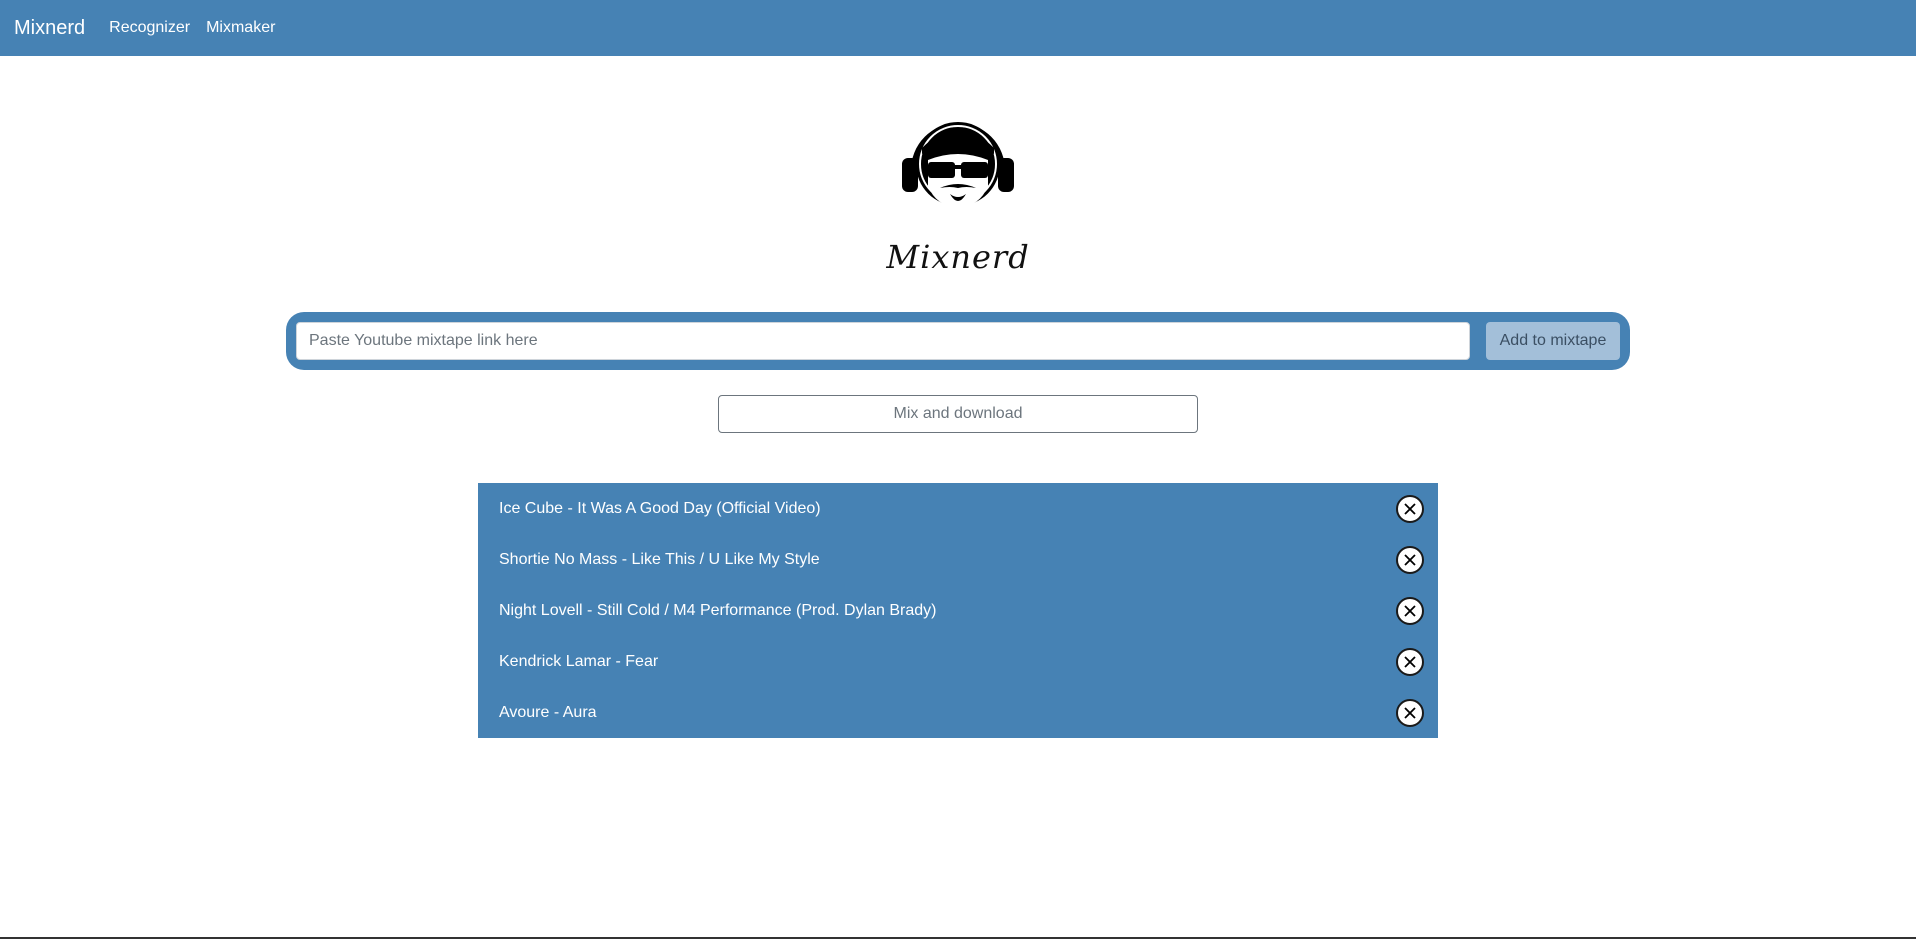 The height and width of the screenshot is (939, 1916). I want to click on logo-text: Mixnerd, so click(958, 257).